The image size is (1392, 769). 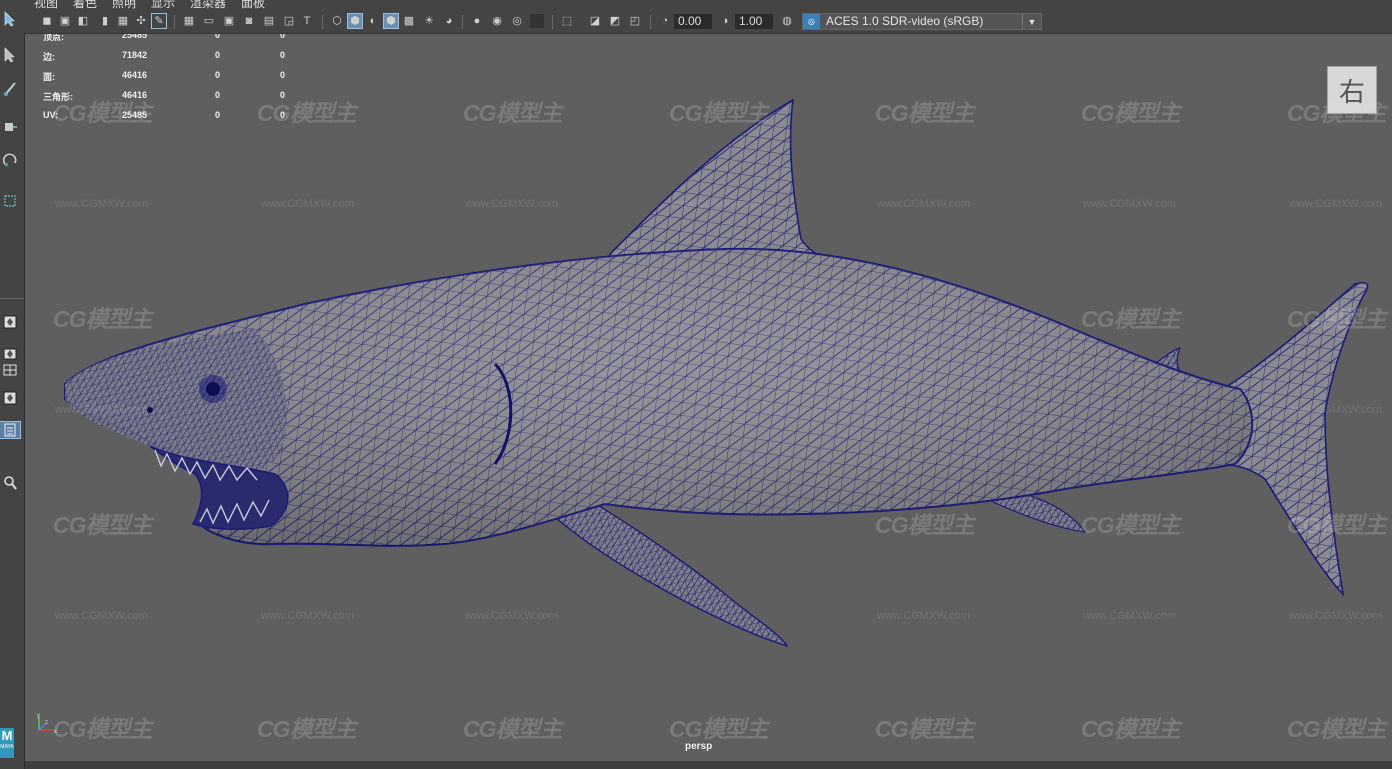 I want to click on paint-select-icon, so click(x=10, y=89).